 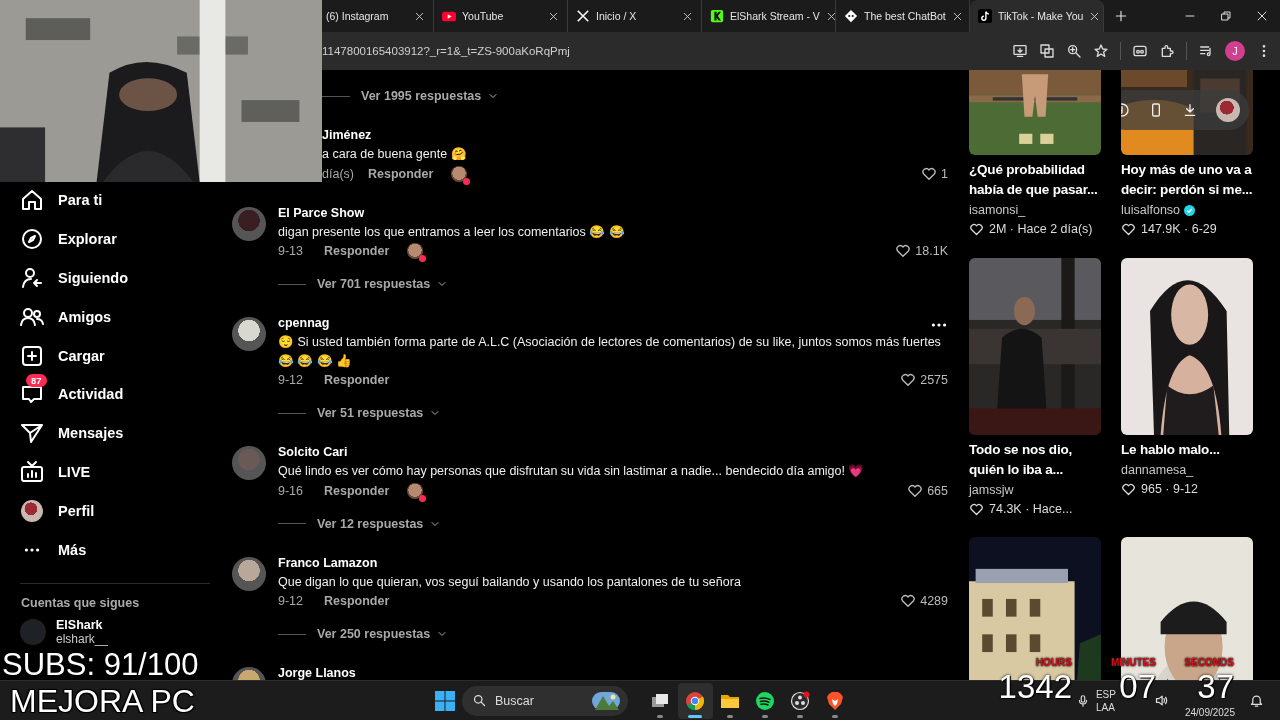 What do you see at coordinates (1037, 16) in the screenshot?
I see `browser-tab: TikTok - Make You` at bounding box center [1037, 16].